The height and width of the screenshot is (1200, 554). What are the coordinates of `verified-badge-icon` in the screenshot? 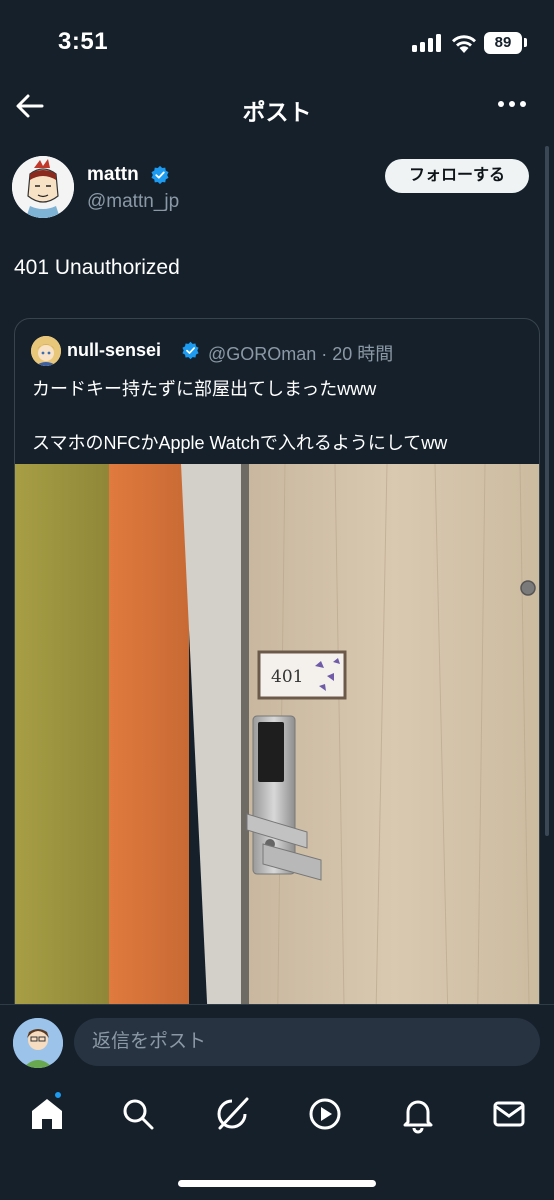 It's located at (160, 175).